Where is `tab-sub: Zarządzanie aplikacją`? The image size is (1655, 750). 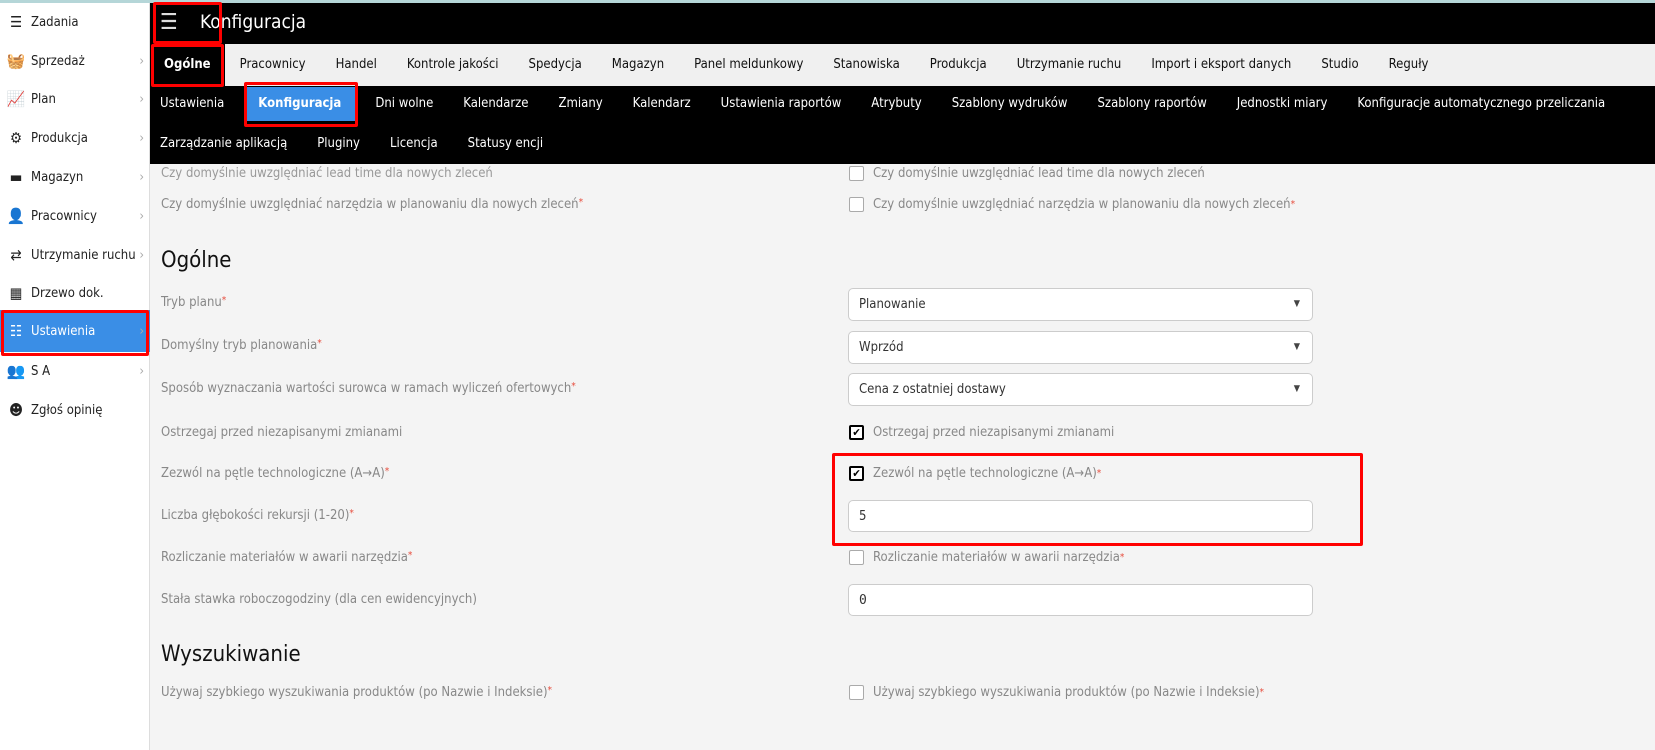 tab-sub: Zarządzanie aplikacją is located at coordinates (223, 144).